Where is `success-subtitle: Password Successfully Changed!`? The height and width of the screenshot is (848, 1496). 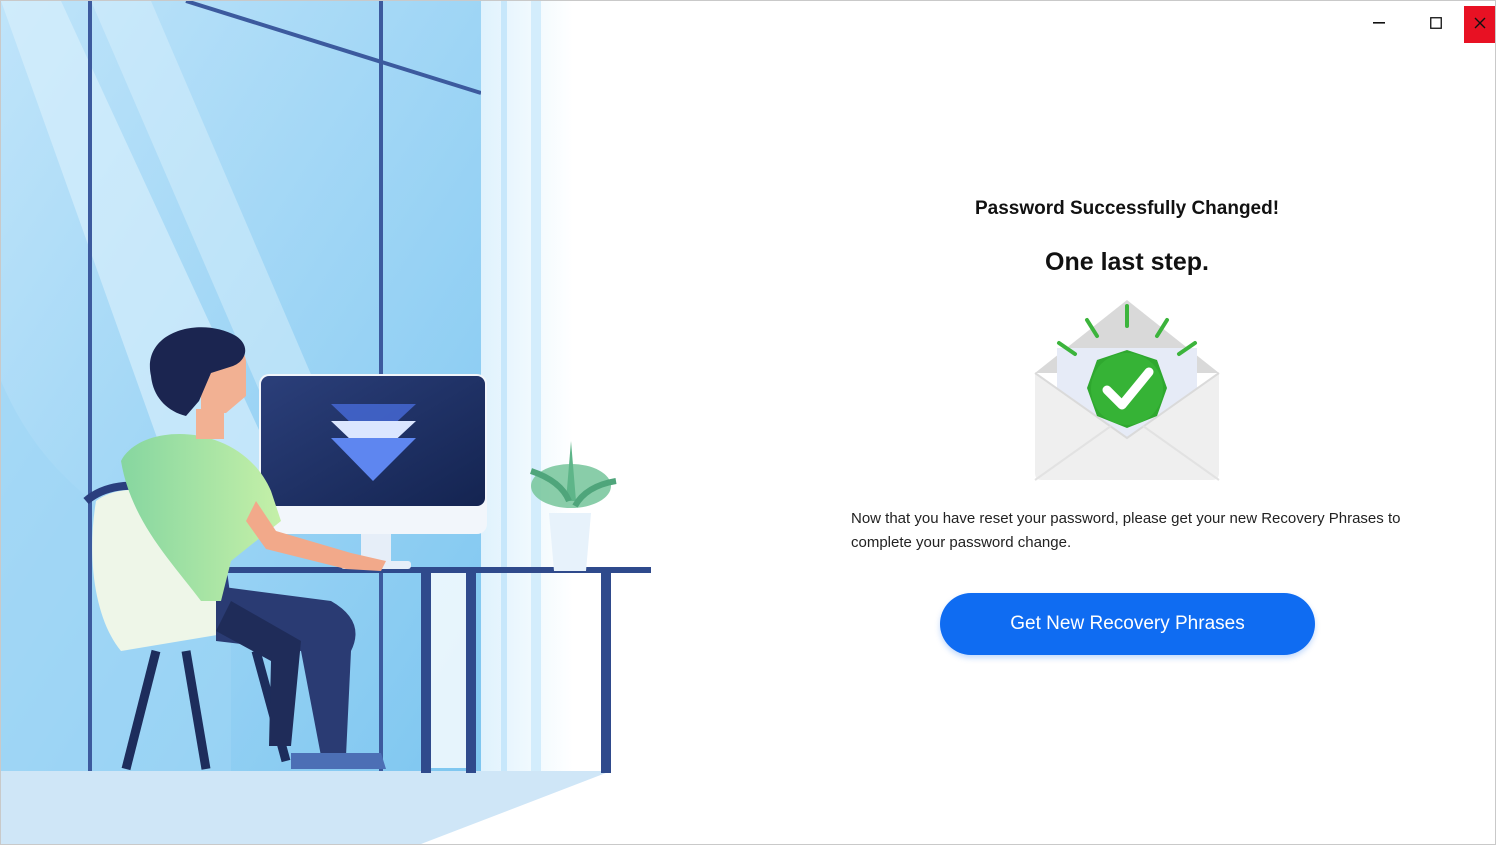 success-subtitle: Password Successfully Changed! is located at coordinates (1127, 208).